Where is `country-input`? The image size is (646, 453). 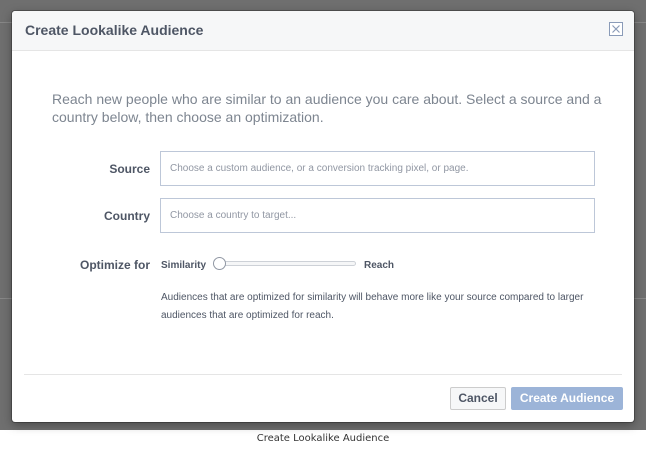
country-input is located at coordinates (377, 215).